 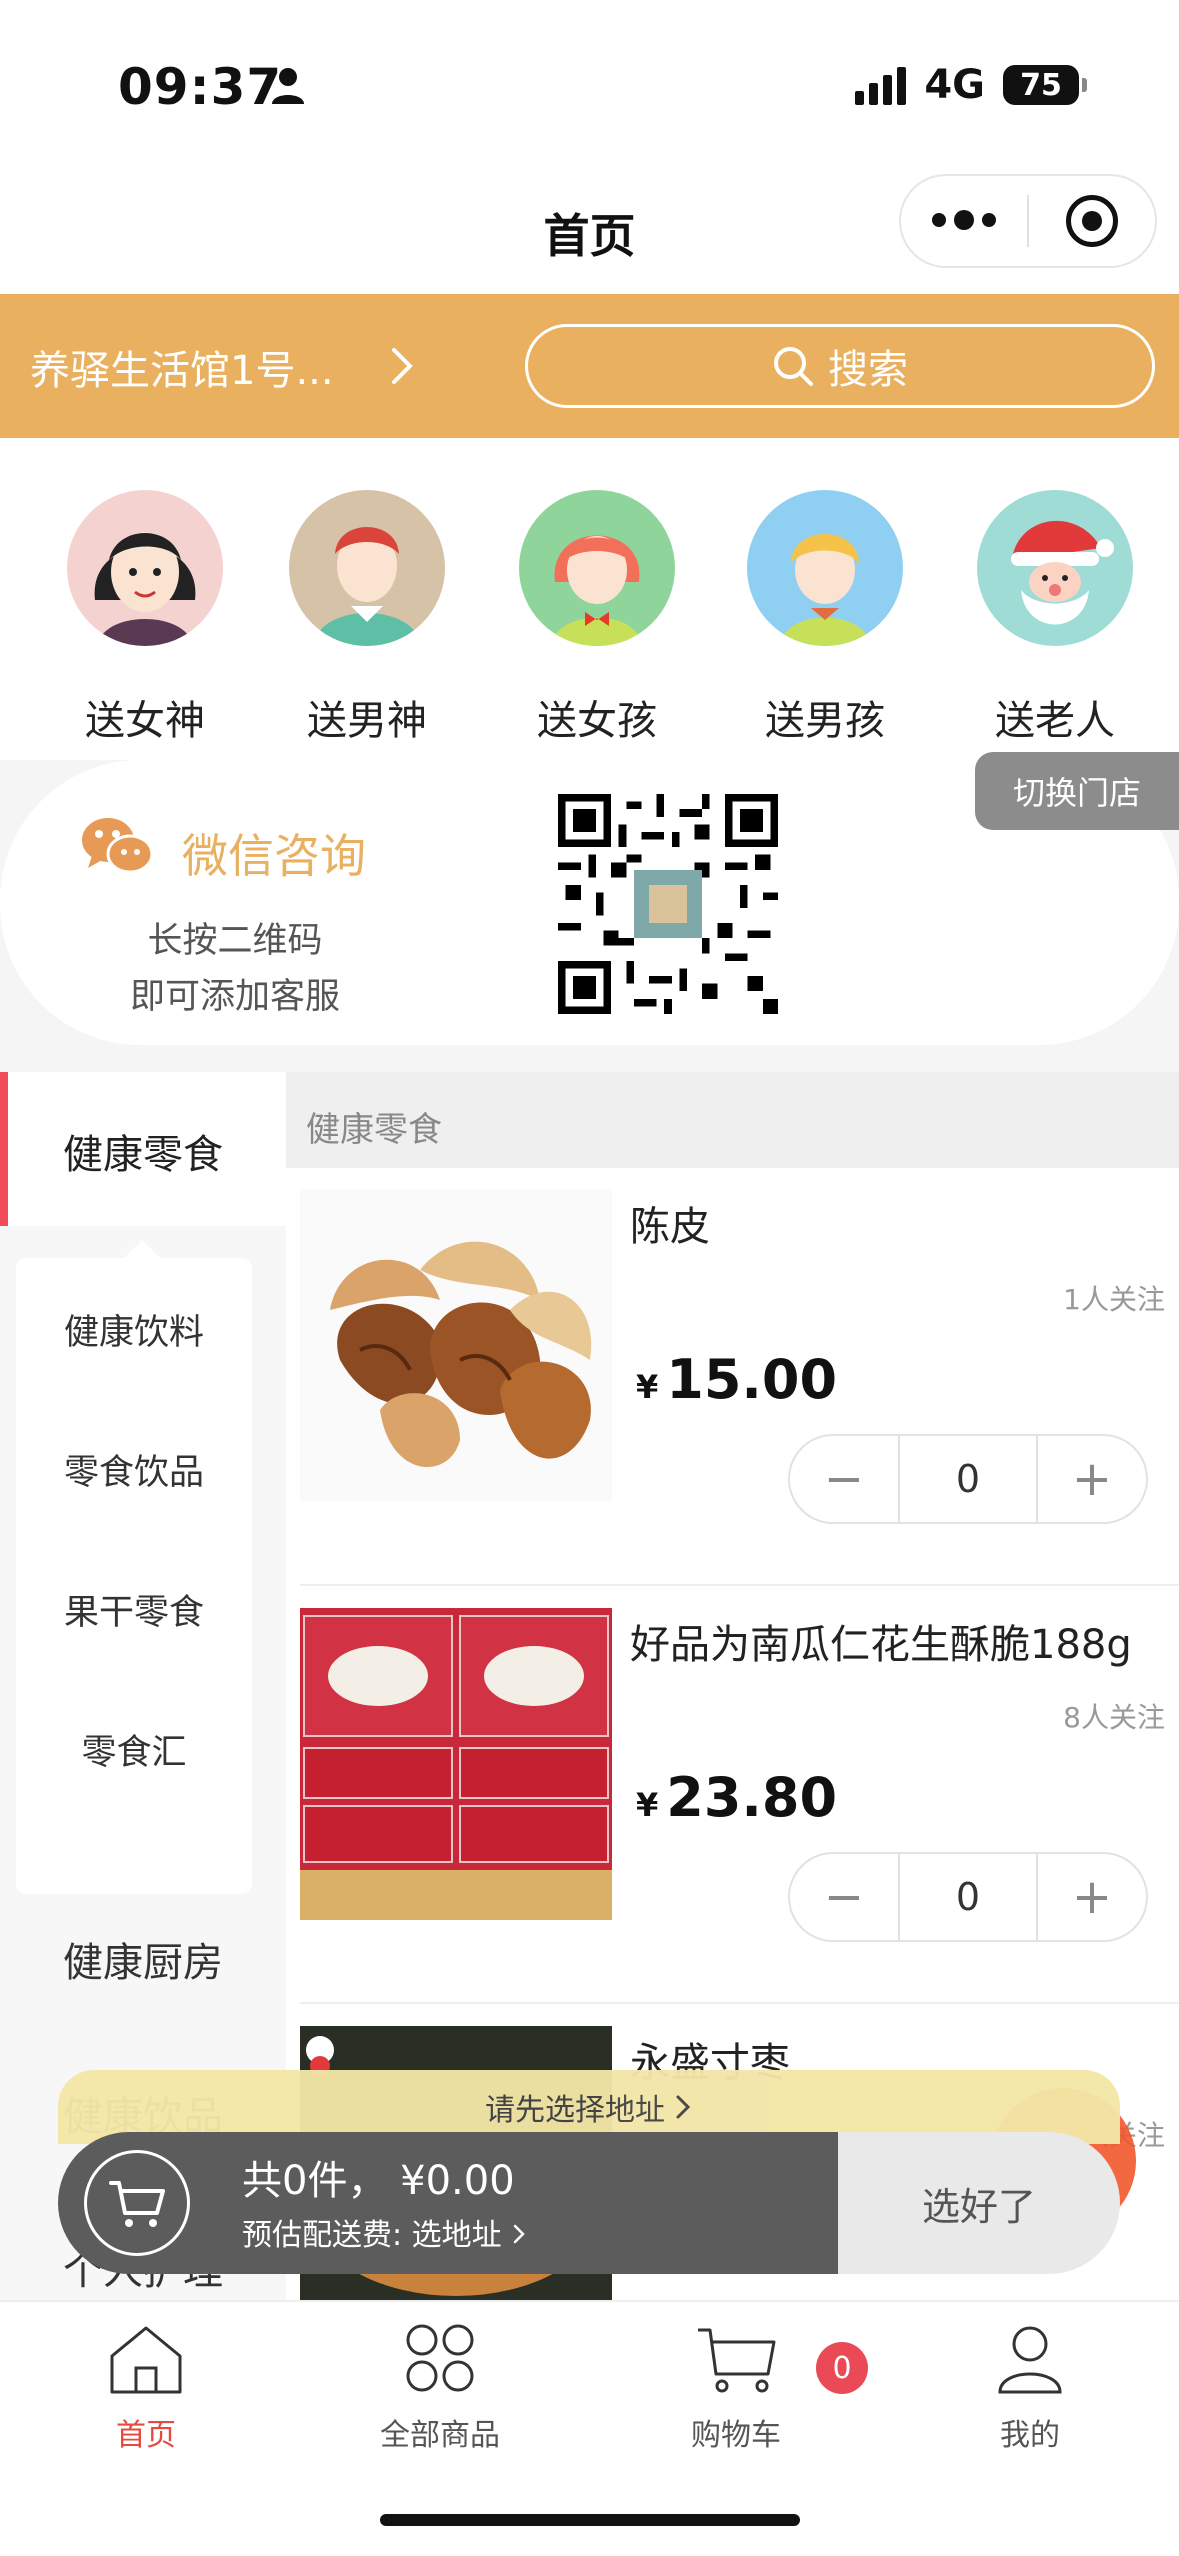 I want to click on grid-icon, so click(x=440, y=2358).